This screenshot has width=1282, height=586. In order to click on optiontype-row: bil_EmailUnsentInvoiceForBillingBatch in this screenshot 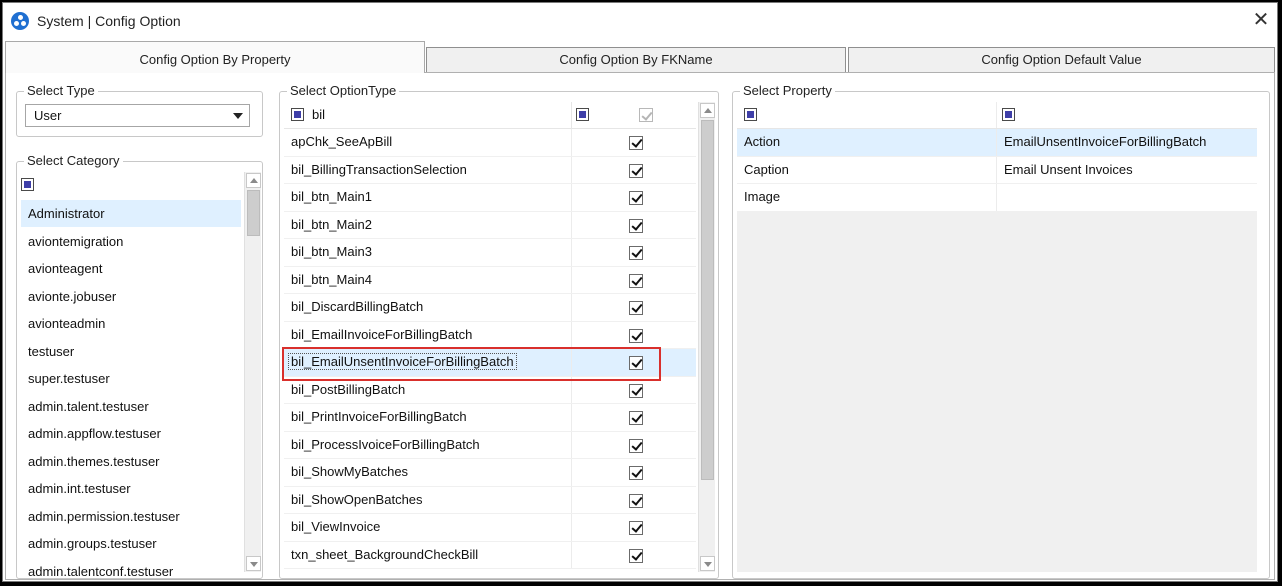, I will do `click(490, 363)`.